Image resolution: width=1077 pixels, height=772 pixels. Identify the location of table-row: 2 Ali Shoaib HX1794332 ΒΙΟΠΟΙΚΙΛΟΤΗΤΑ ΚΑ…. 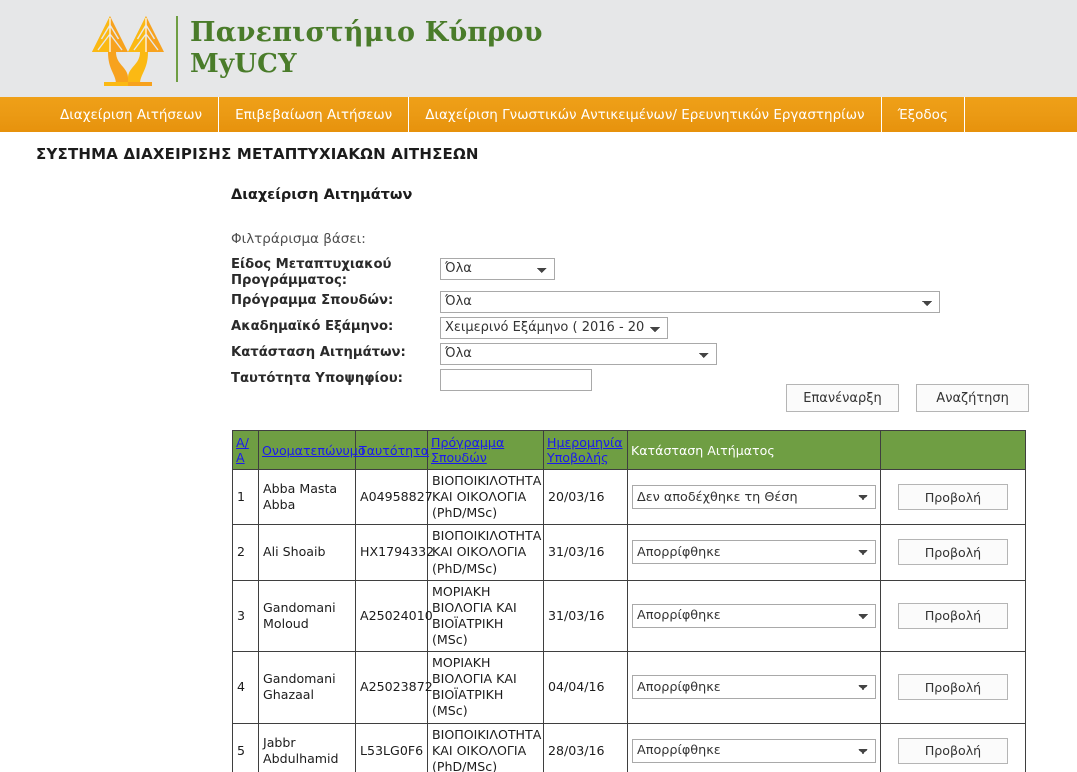
(629, 552).